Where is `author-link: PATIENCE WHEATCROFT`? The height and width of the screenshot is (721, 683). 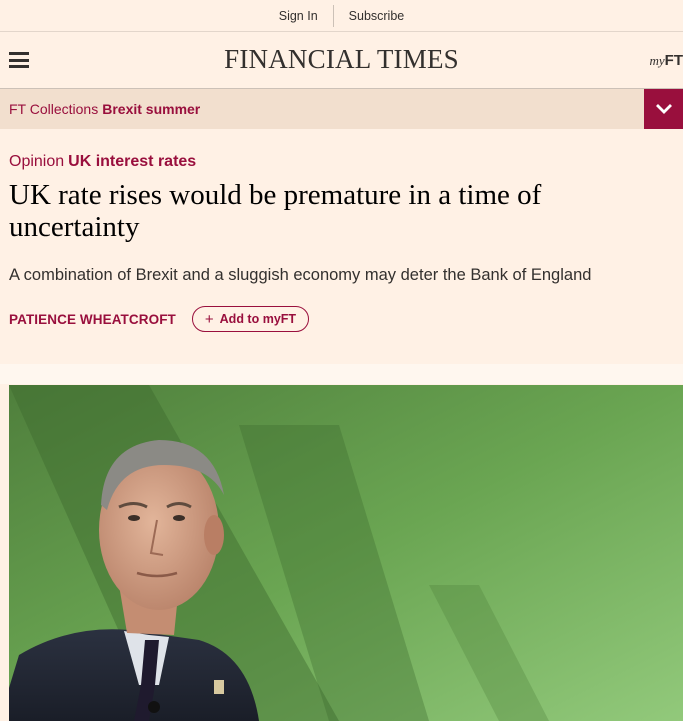 author-link: PATIENCE WHEATCROFT is located at coordinates (92, 319).